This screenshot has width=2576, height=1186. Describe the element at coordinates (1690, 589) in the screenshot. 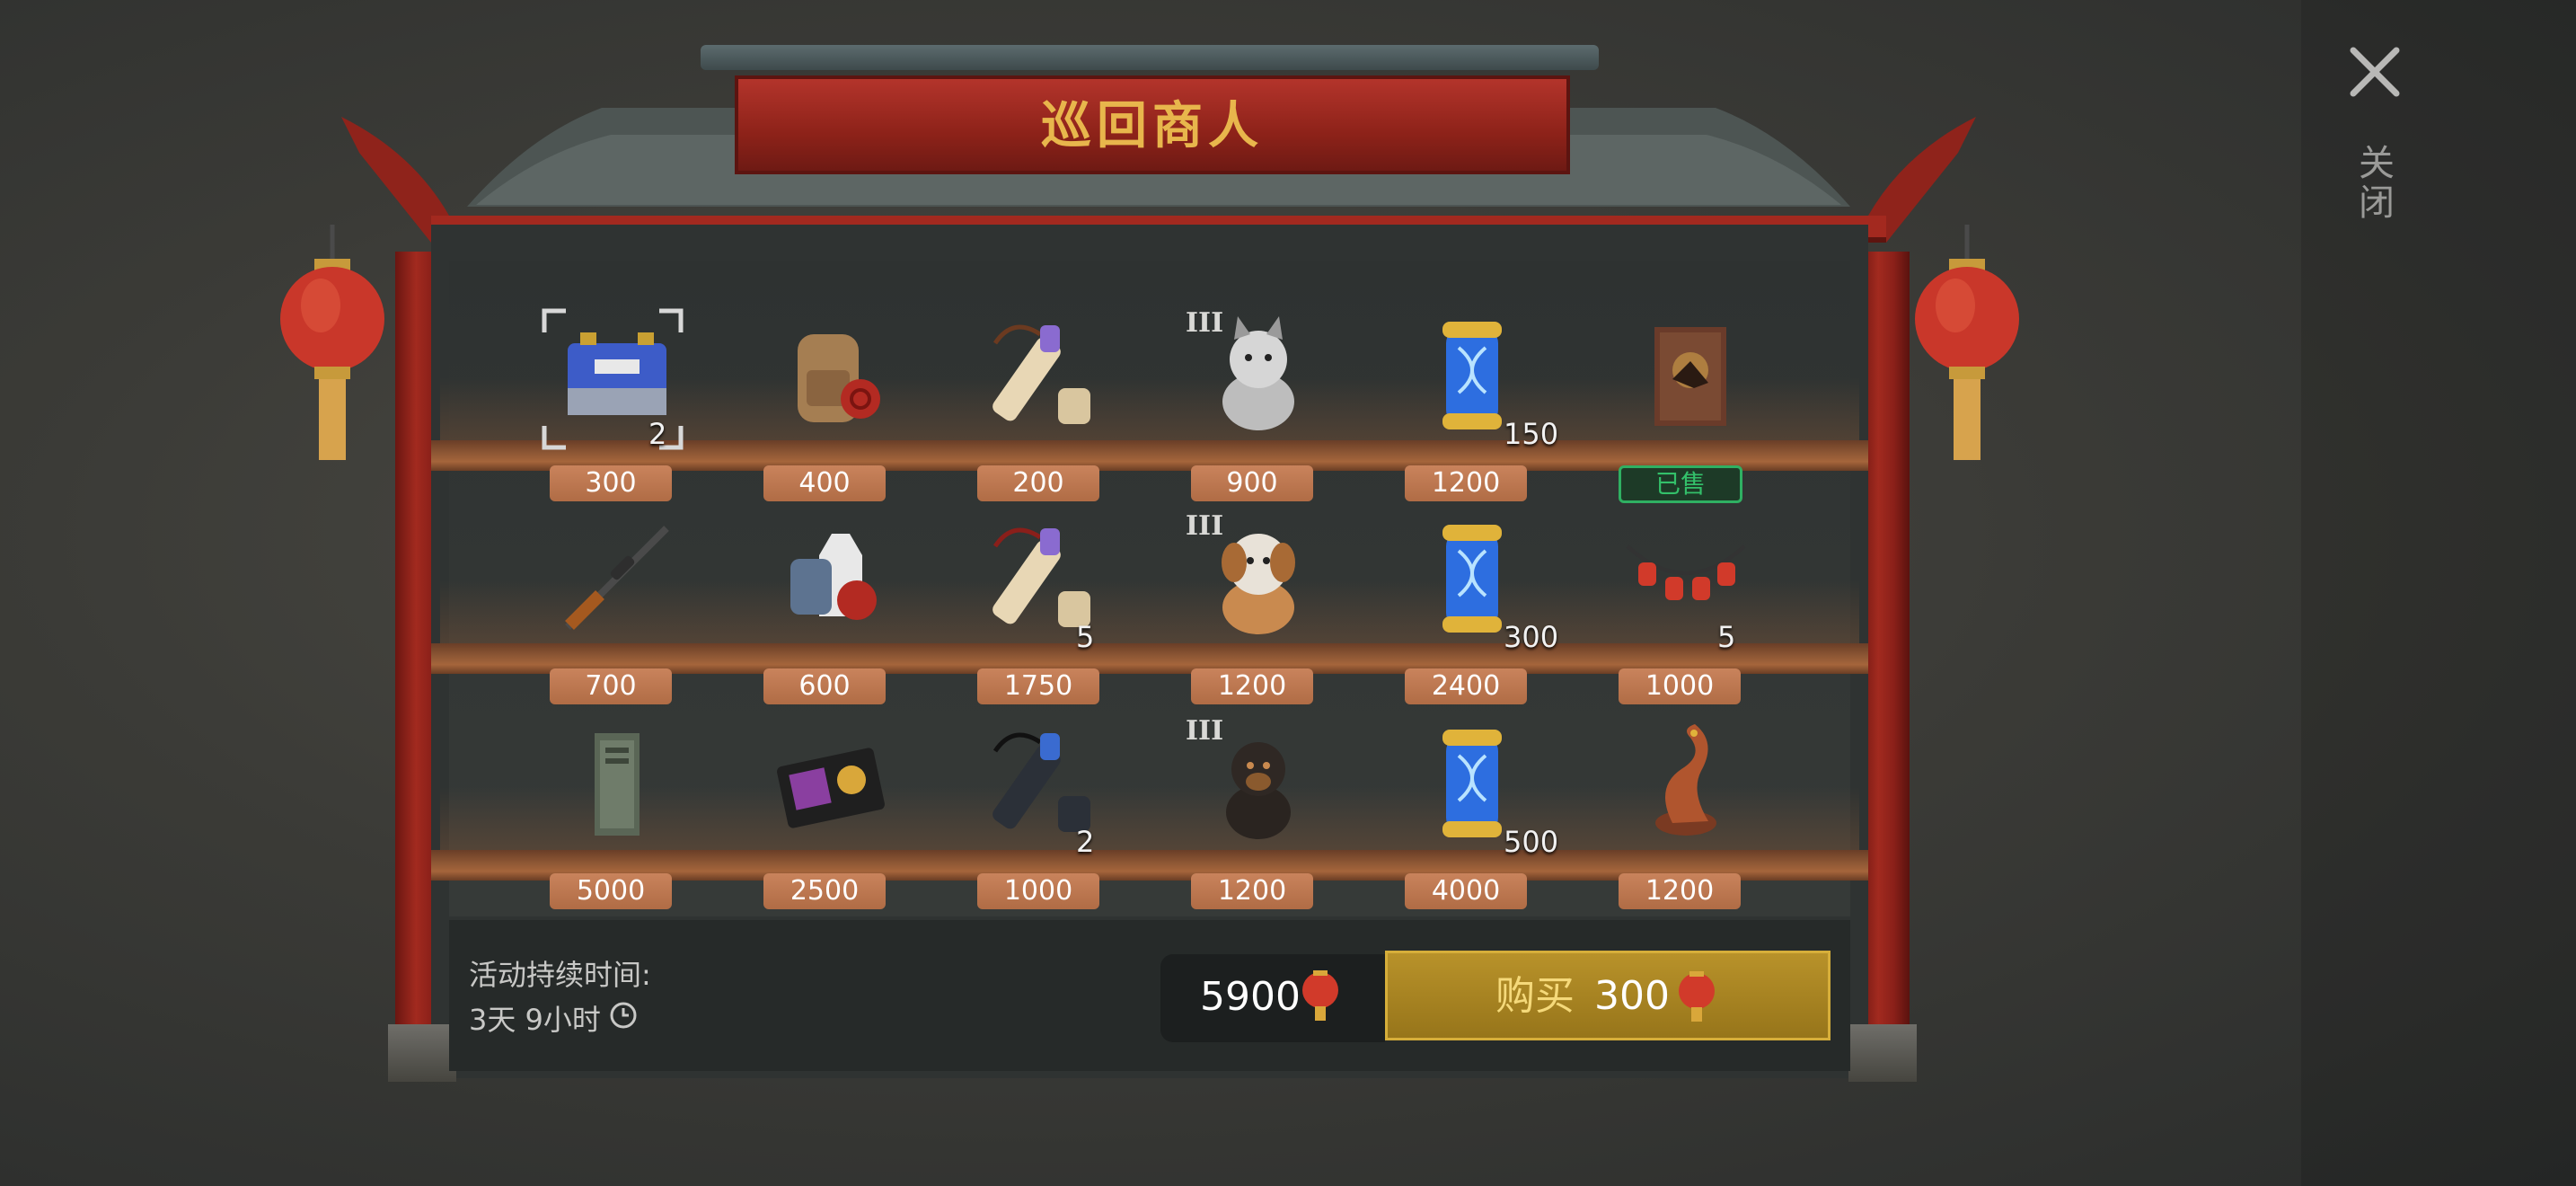

I see `shop-item-lantern-string: 5 1000` at that location.